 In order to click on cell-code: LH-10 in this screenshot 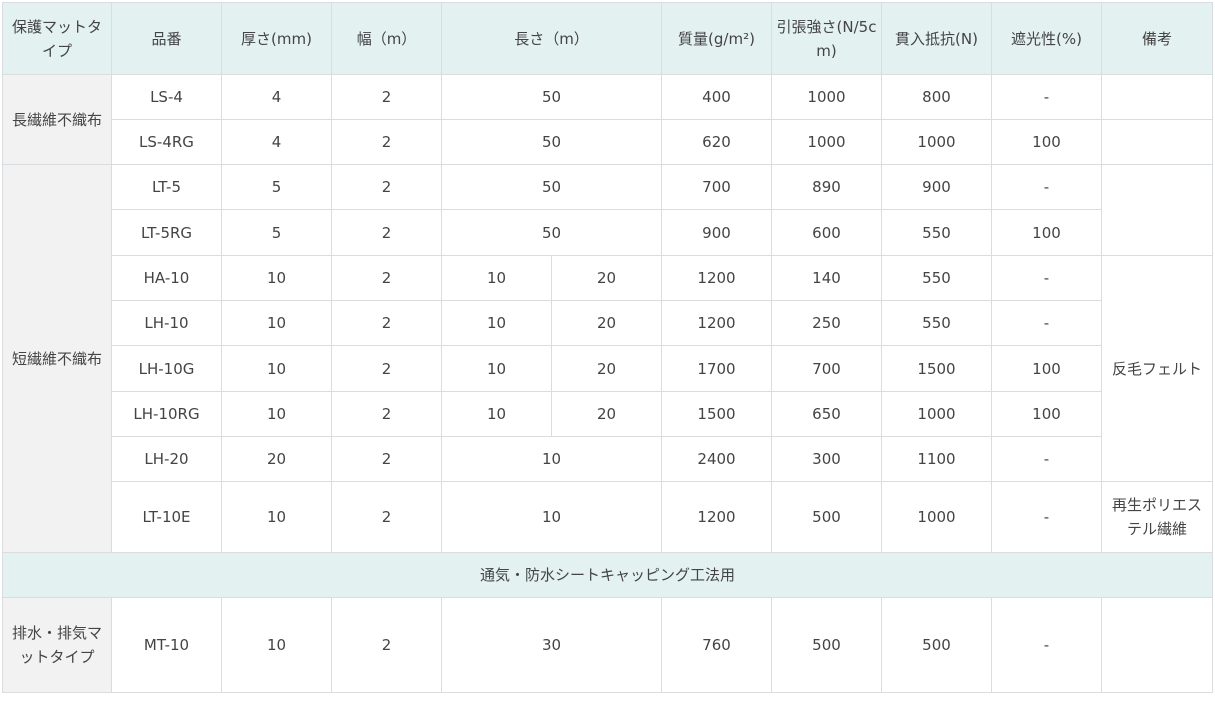, I will do `click(166, 323)`.